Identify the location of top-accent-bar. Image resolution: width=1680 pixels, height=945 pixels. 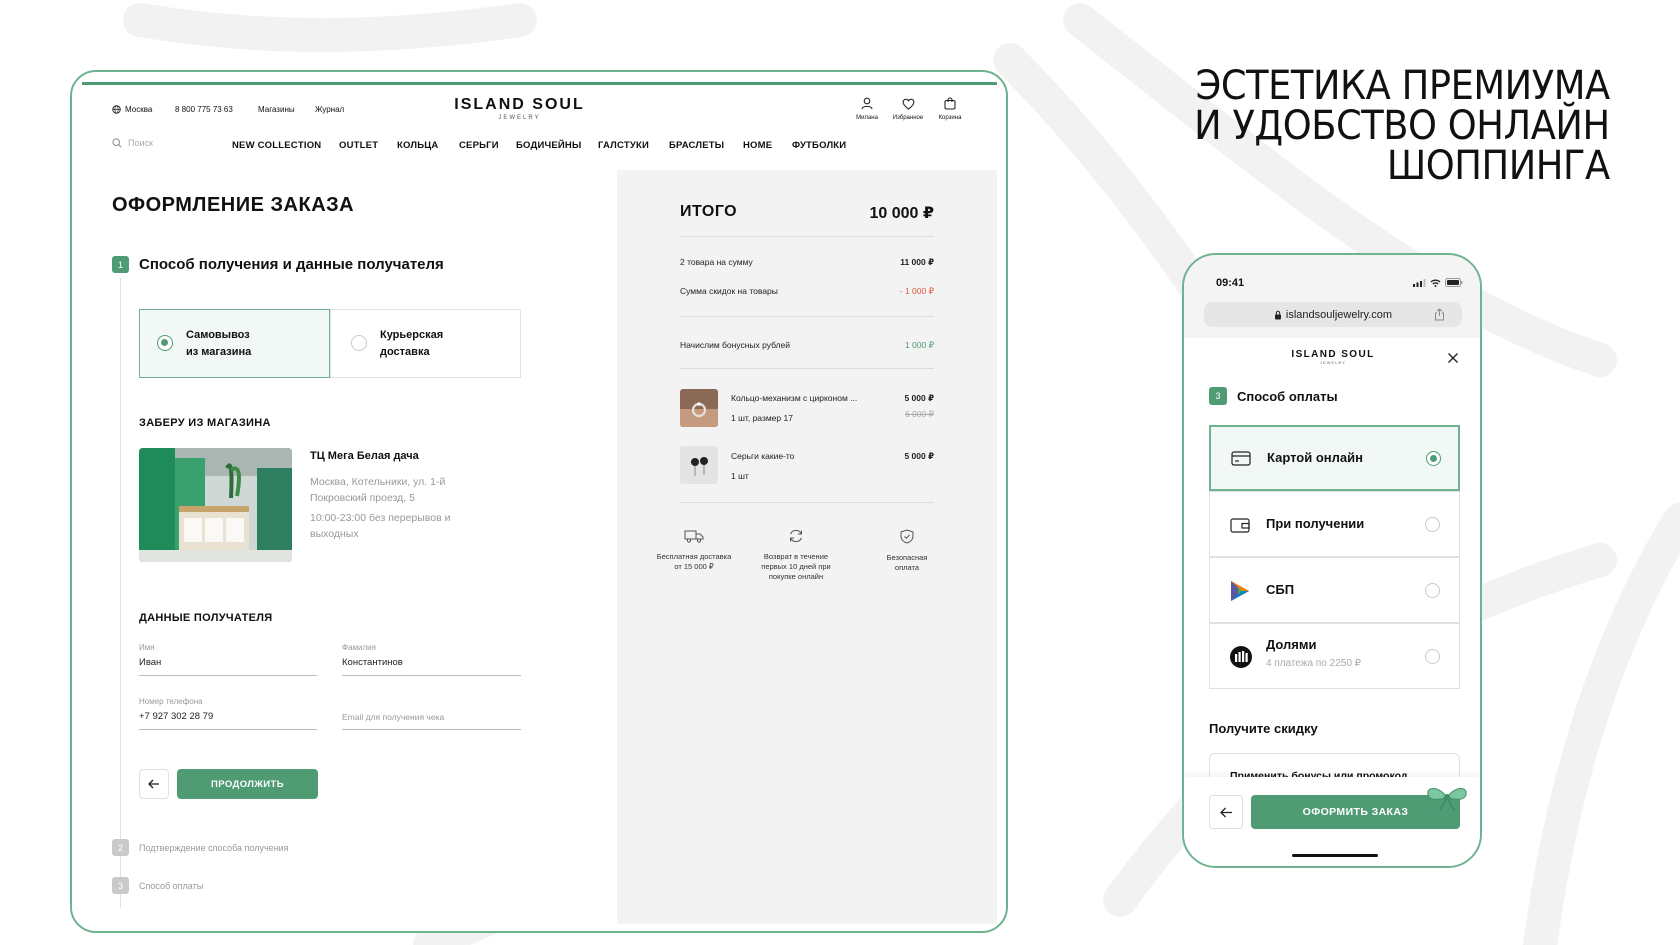
(539, 83).